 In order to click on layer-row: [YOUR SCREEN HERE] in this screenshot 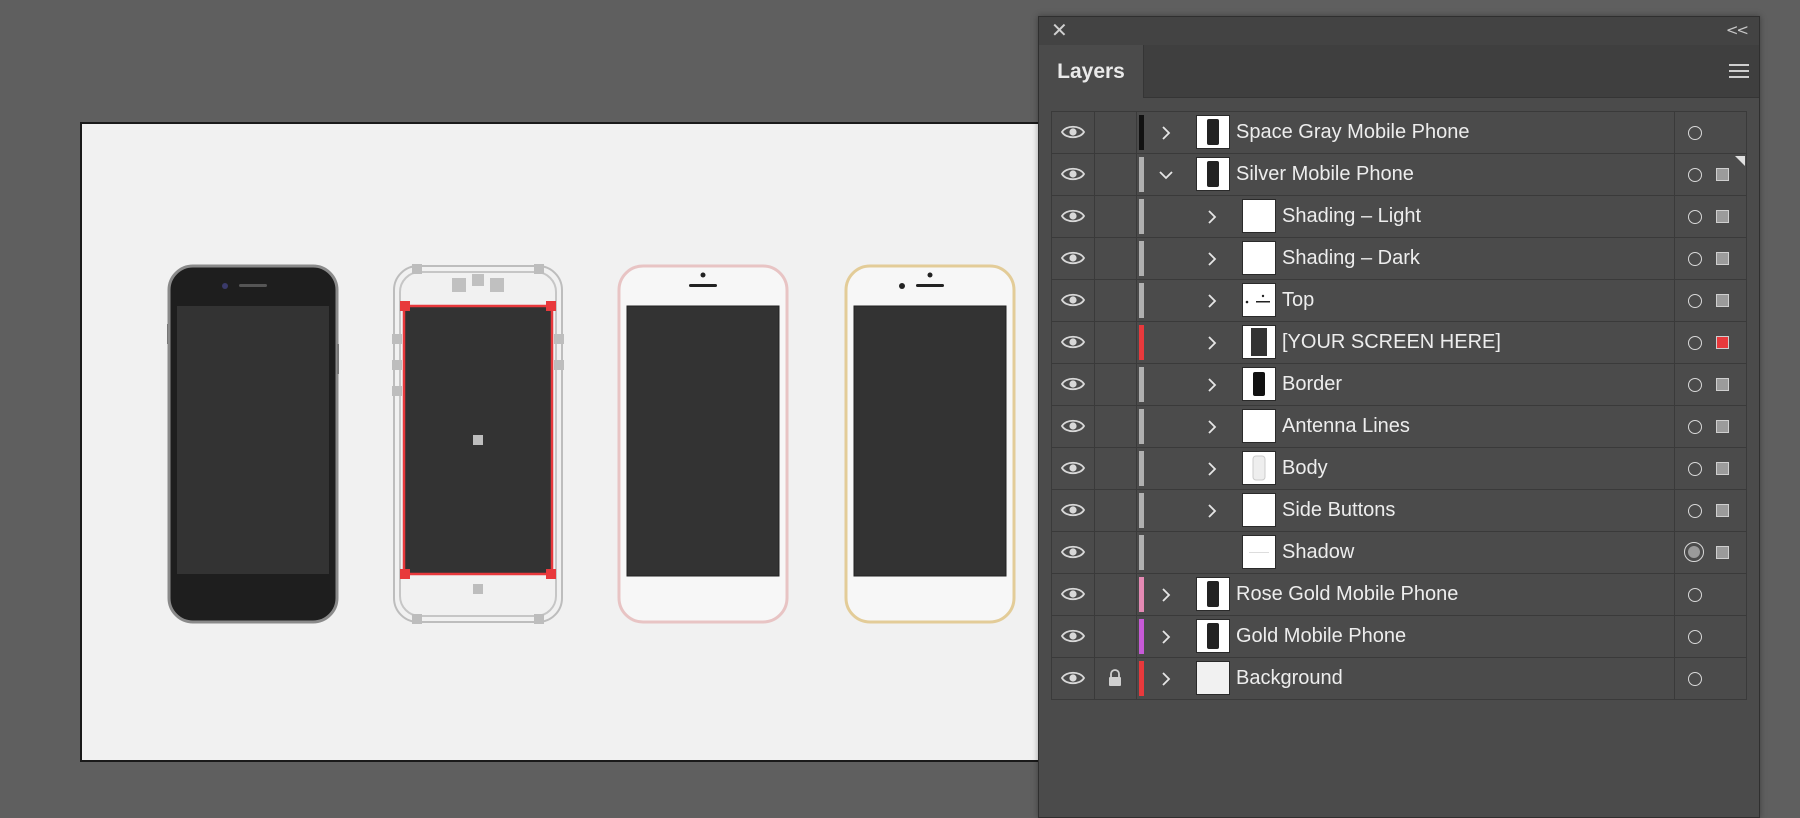, I will do `click(1399, 343)`.